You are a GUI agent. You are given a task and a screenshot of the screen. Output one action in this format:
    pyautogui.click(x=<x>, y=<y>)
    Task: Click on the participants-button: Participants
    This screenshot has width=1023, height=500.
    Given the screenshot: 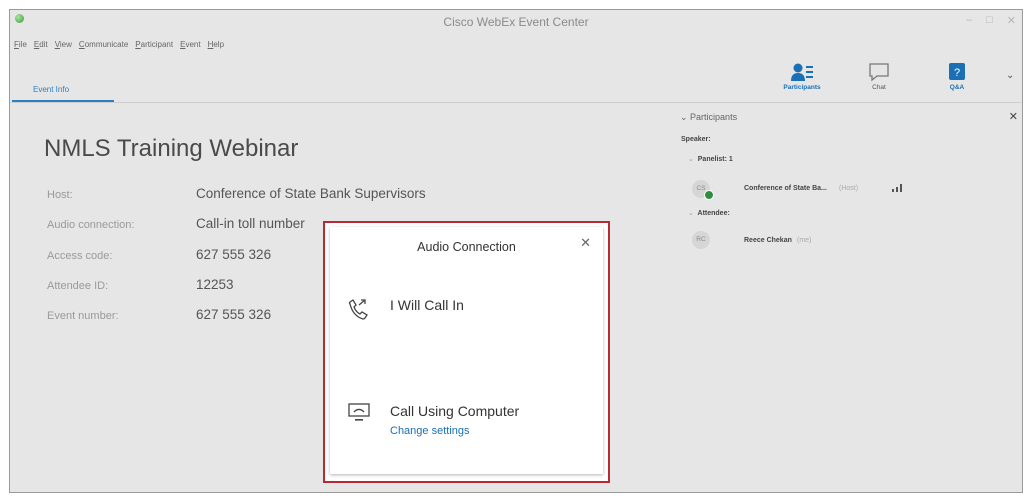 What is the action you would take?
    pyautogui.click(x=802, y=76)
    